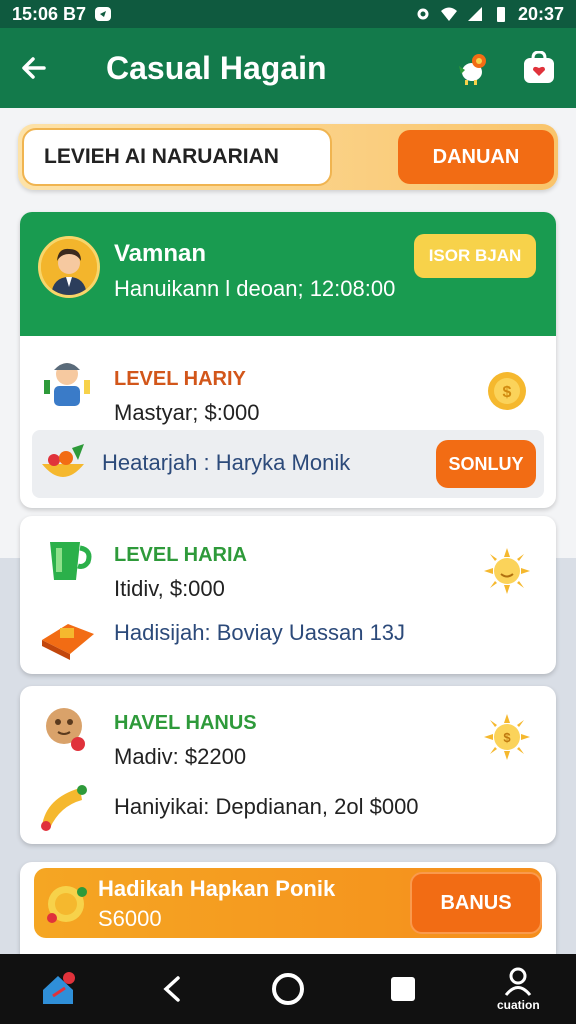  What do you see at coordinates (71, 561) in the screenshot?
I see `green-cup-icon` at bounding box center [71, 561].